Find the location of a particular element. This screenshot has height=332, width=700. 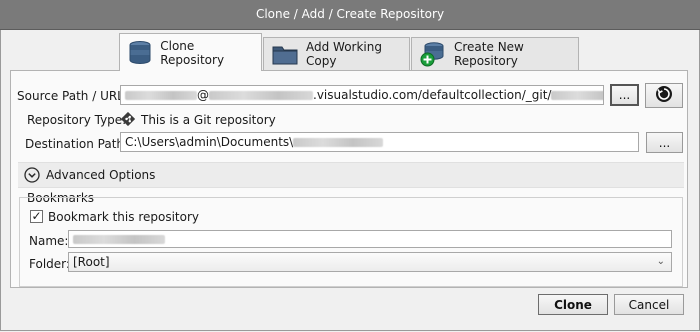

bookmark-checkbox: ✓ is located at coordinates (36, 216).